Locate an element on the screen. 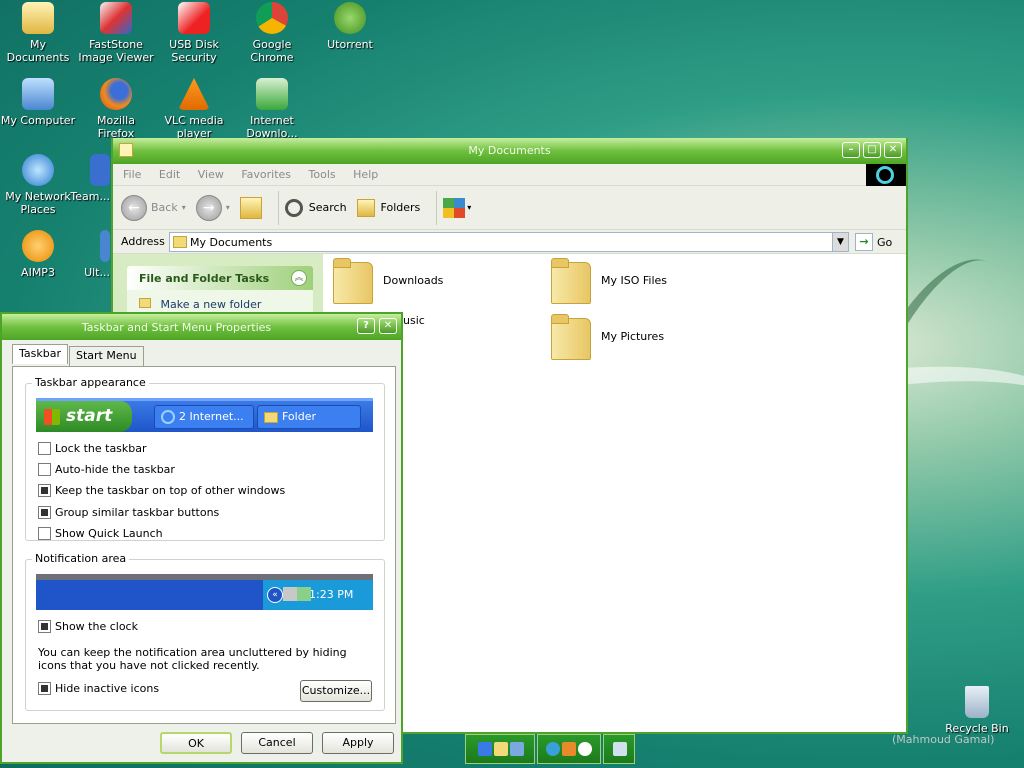 This screenshot has width=1024, height=768. up-button is located at coordinates (250, 207).